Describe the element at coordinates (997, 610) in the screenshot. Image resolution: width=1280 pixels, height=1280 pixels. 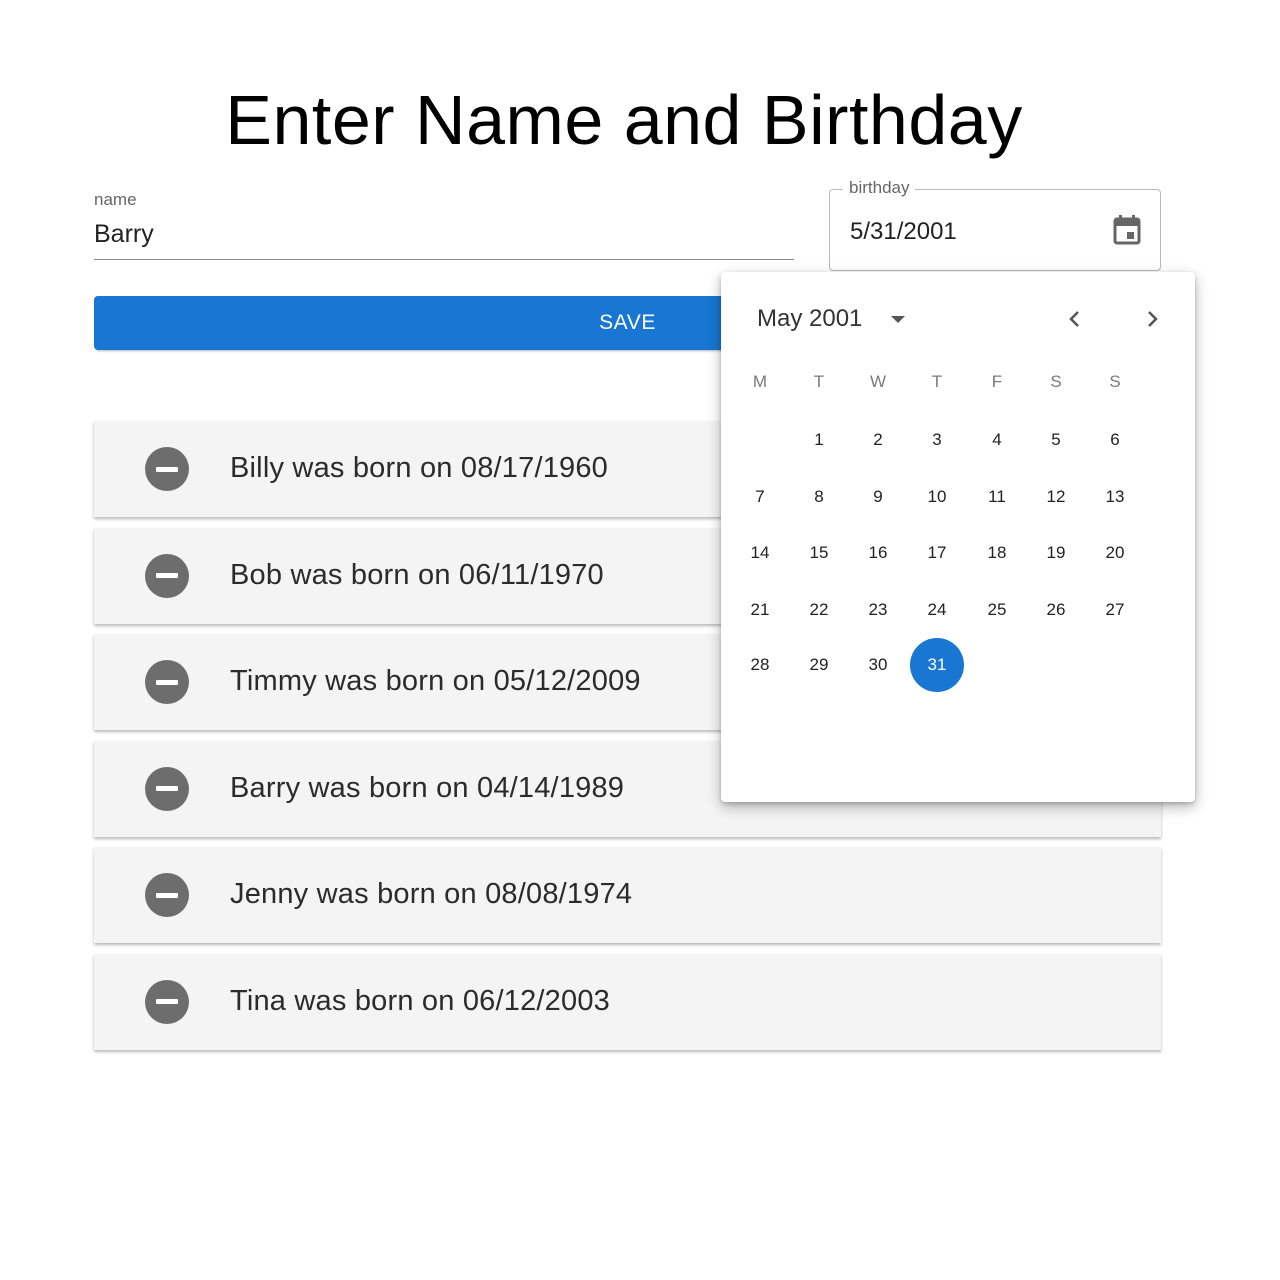
I see `day-cell: 25` at that location.